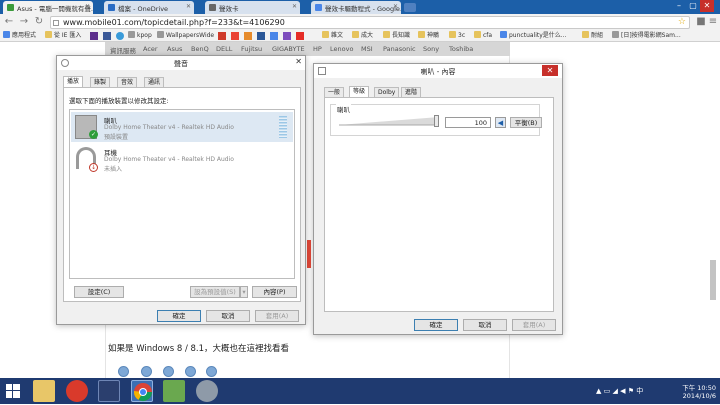 The image size is (720, 405). I want to click on bookmark-folder: 神鵰, so click(428, 36).